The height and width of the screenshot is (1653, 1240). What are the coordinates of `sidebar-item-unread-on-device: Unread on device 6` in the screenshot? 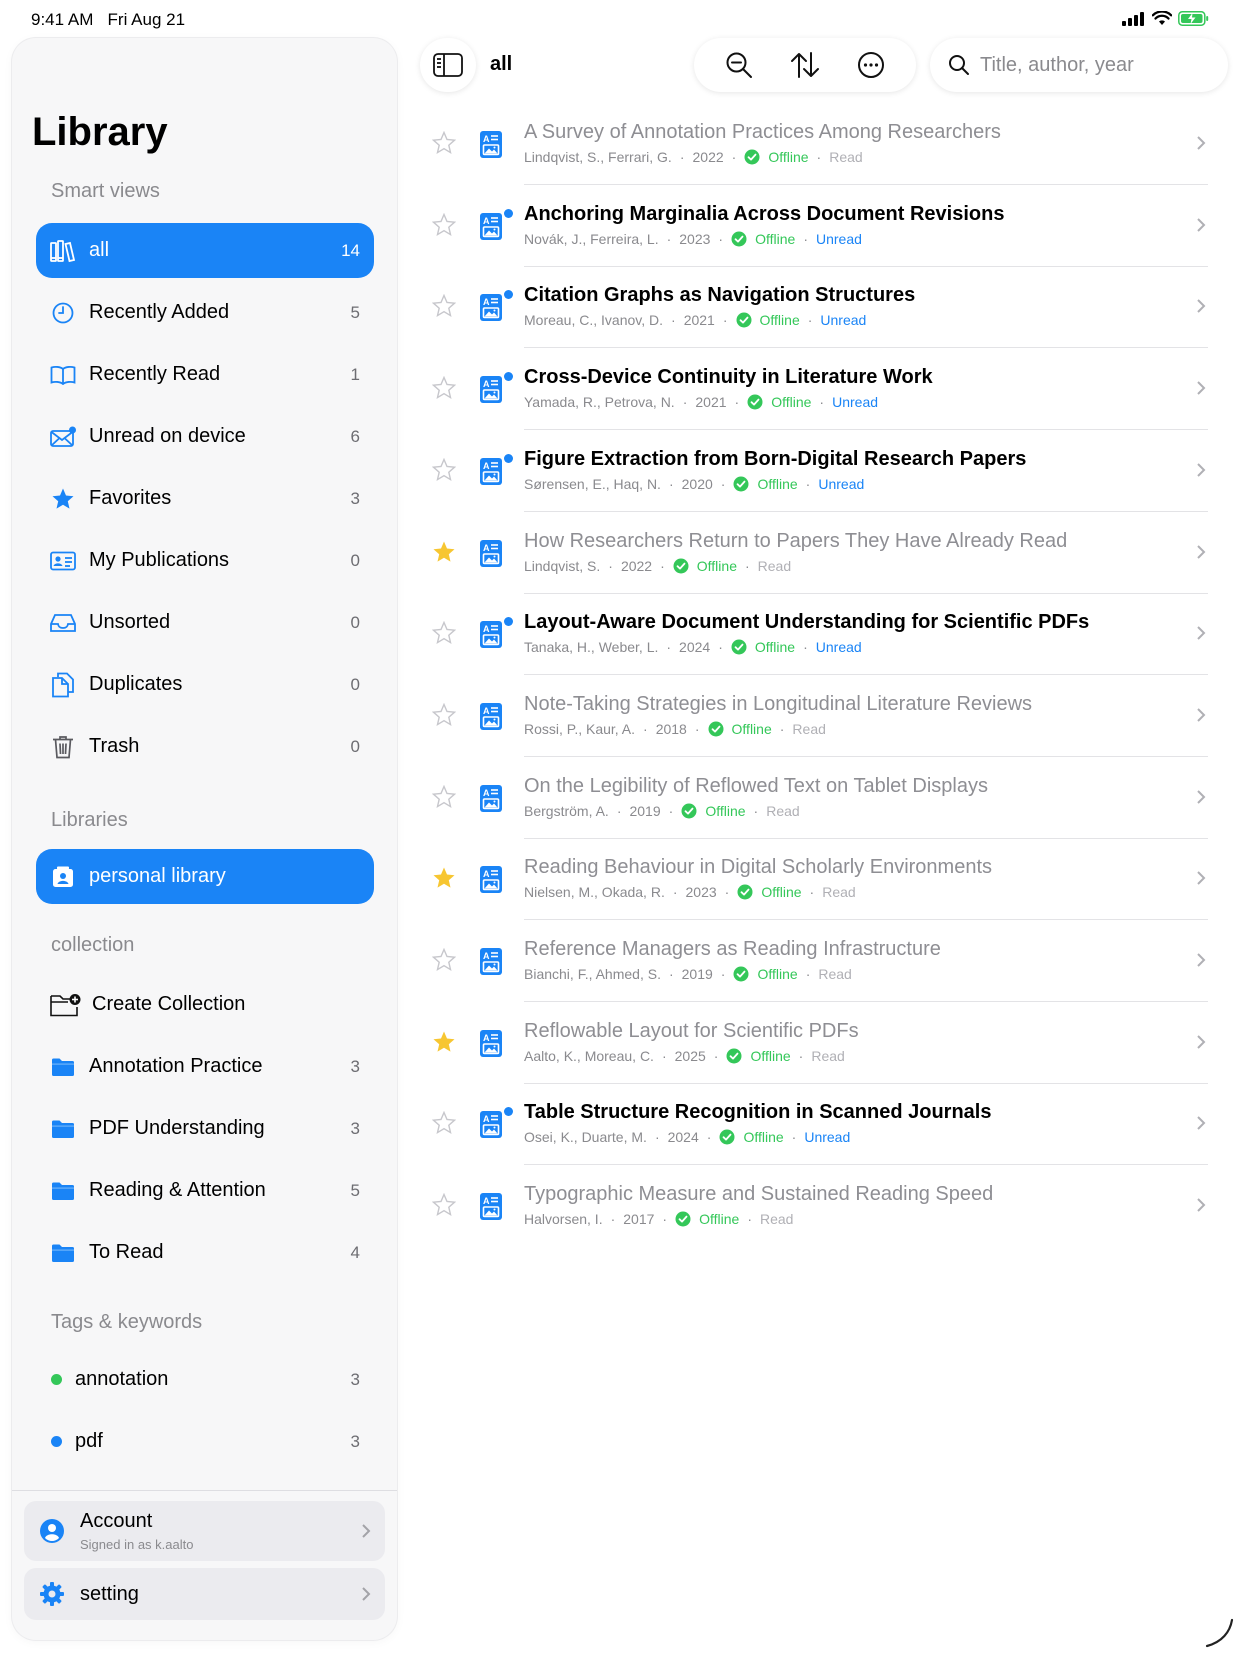 It's located at (205, 436).